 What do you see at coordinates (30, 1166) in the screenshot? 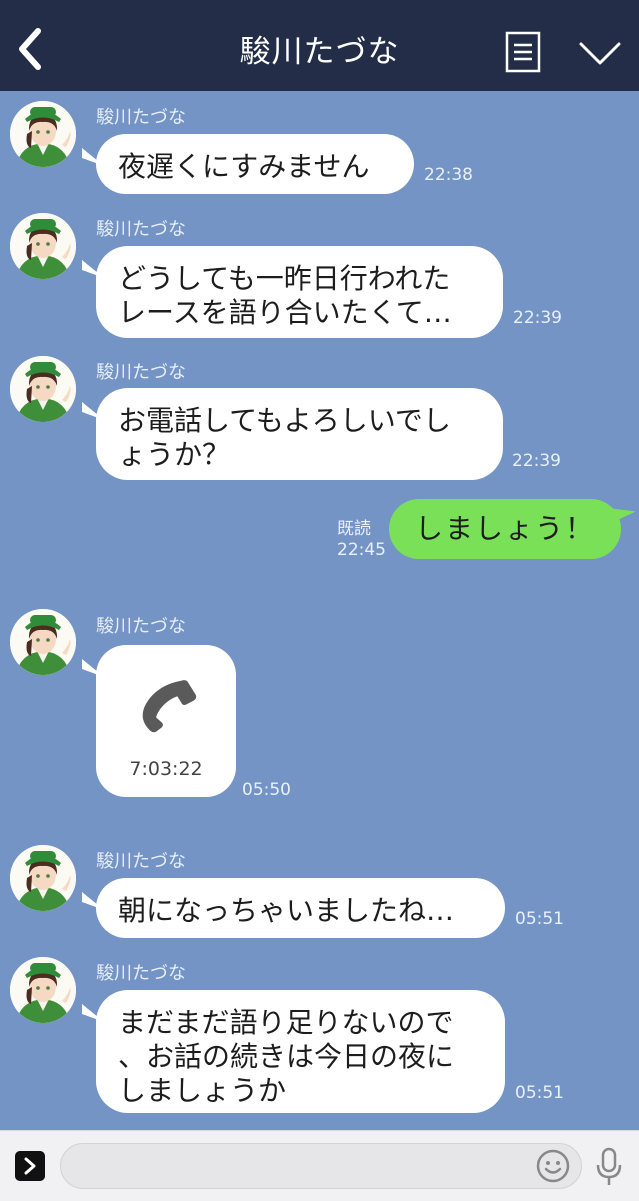
I see `chevron-right-icon` at bounding box center [30, 1166].